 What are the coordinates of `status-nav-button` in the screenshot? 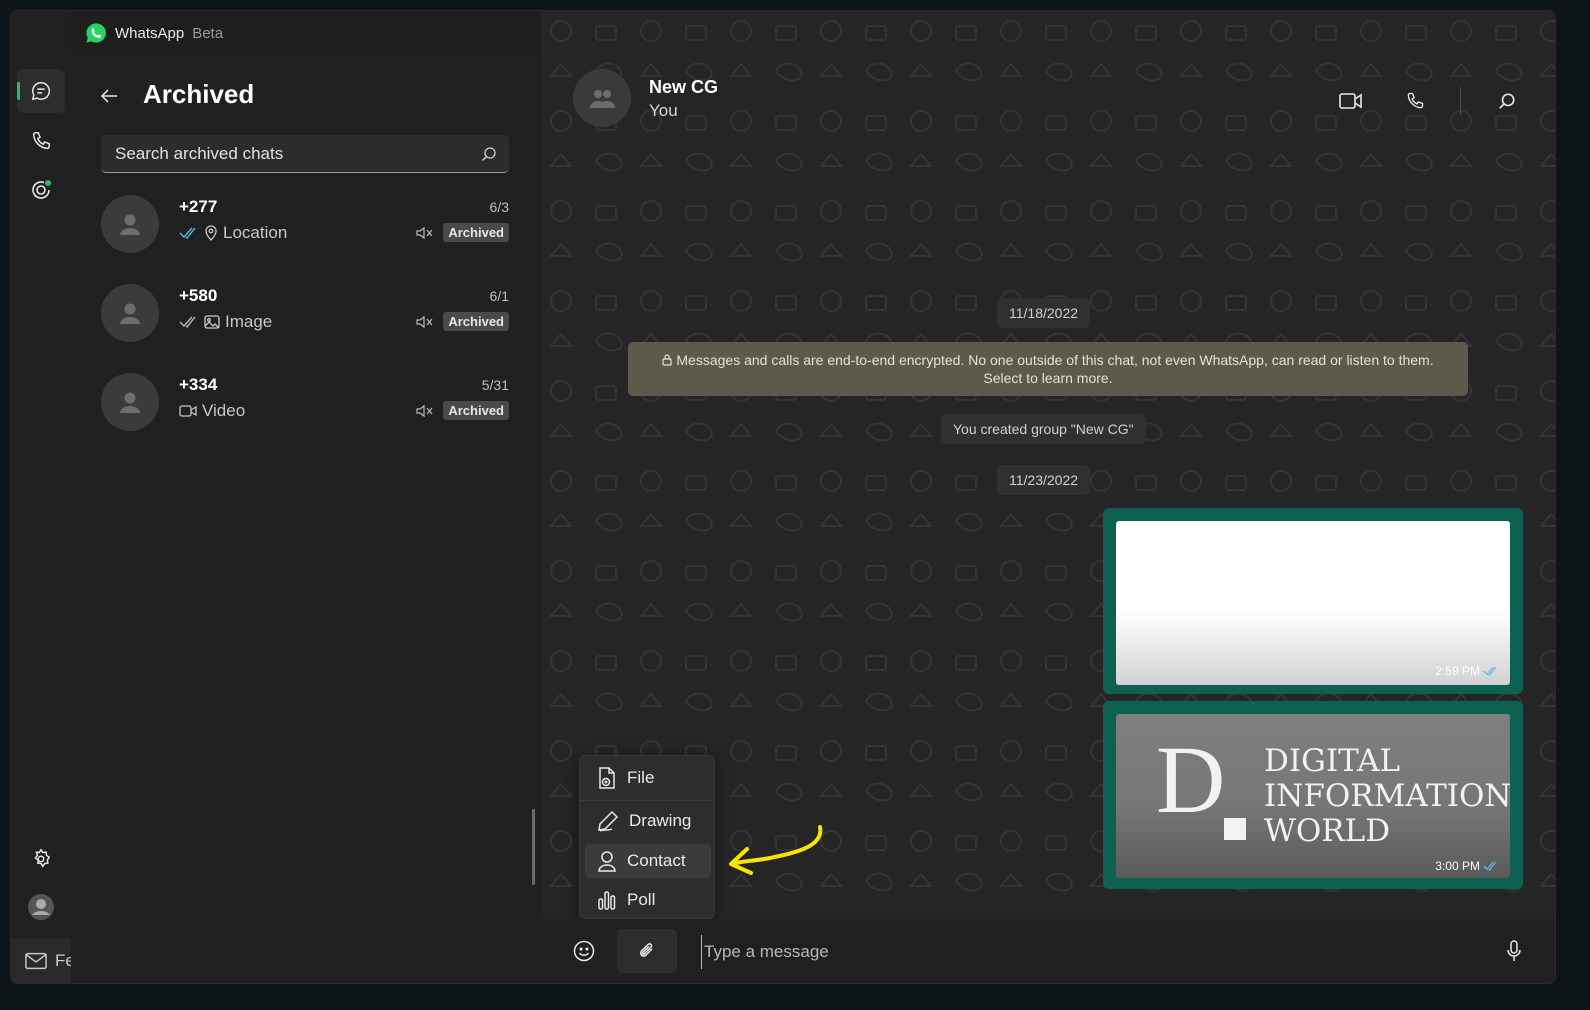 It's located at (41, 190).